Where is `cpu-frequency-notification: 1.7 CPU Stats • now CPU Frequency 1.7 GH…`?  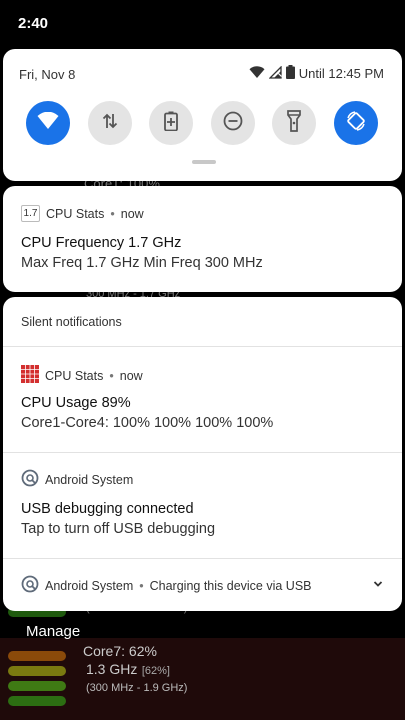
cpu-frequency-notification: 1.7 CPU Stats • now CPU Frequency 1.7 GH… is located at coordinates (202, 239).